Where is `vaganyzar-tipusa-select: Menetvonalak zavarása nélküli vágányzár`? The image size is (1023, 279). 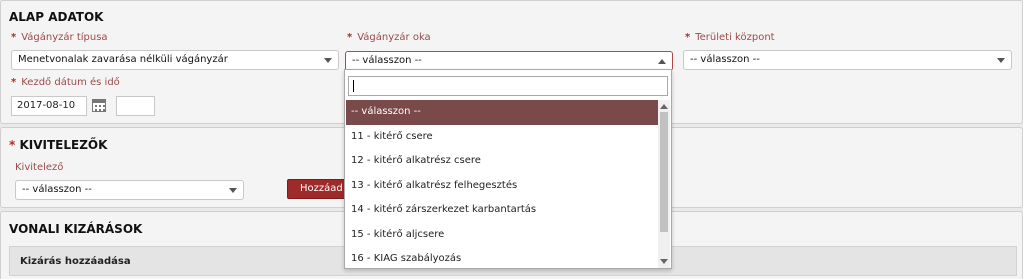 vaganyzar-tipusa-select: Menetvonalak zavarása nélküli vágányzár is located at coordinates (175, 60).